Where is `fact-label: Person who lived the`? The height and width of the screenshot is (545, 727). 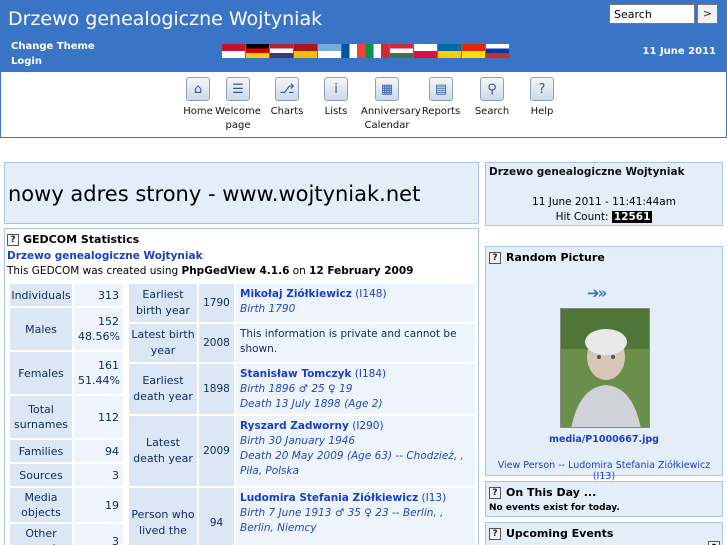
fact-label: Person who lived the is located at coordinates (163, 516).